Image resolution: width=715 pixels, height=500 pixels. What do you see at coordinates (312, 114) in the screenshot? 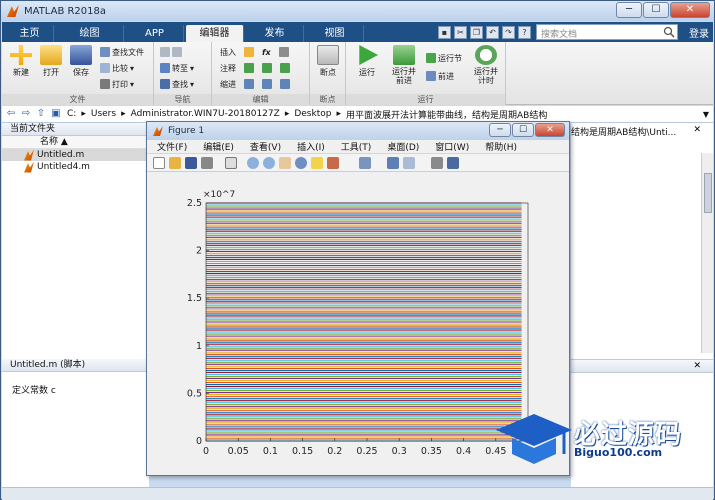
I see `path-segment-desktop: Desktop` at bounding box center [312, 114].